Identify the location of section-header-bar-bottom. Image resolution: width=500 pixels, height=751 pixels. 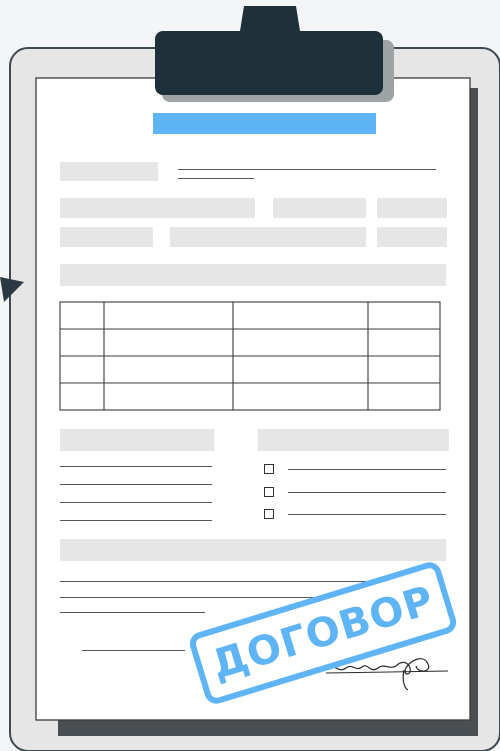
(253, 550).